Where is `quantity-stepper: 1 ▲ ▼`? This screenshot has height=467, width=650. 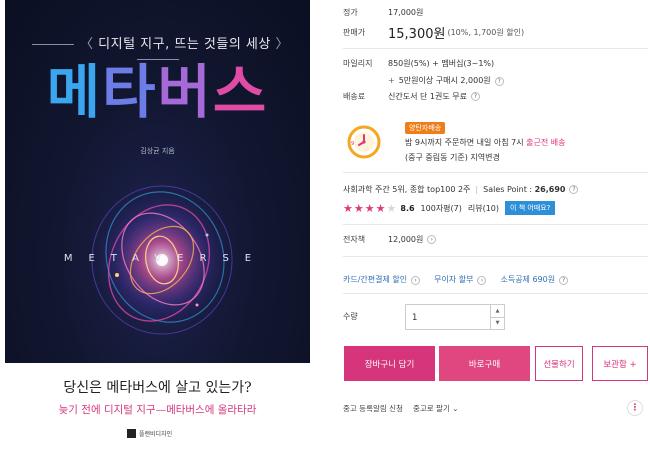
quantity-stepper: 1 ▲ ▼ is located at coordinates (455, 317).